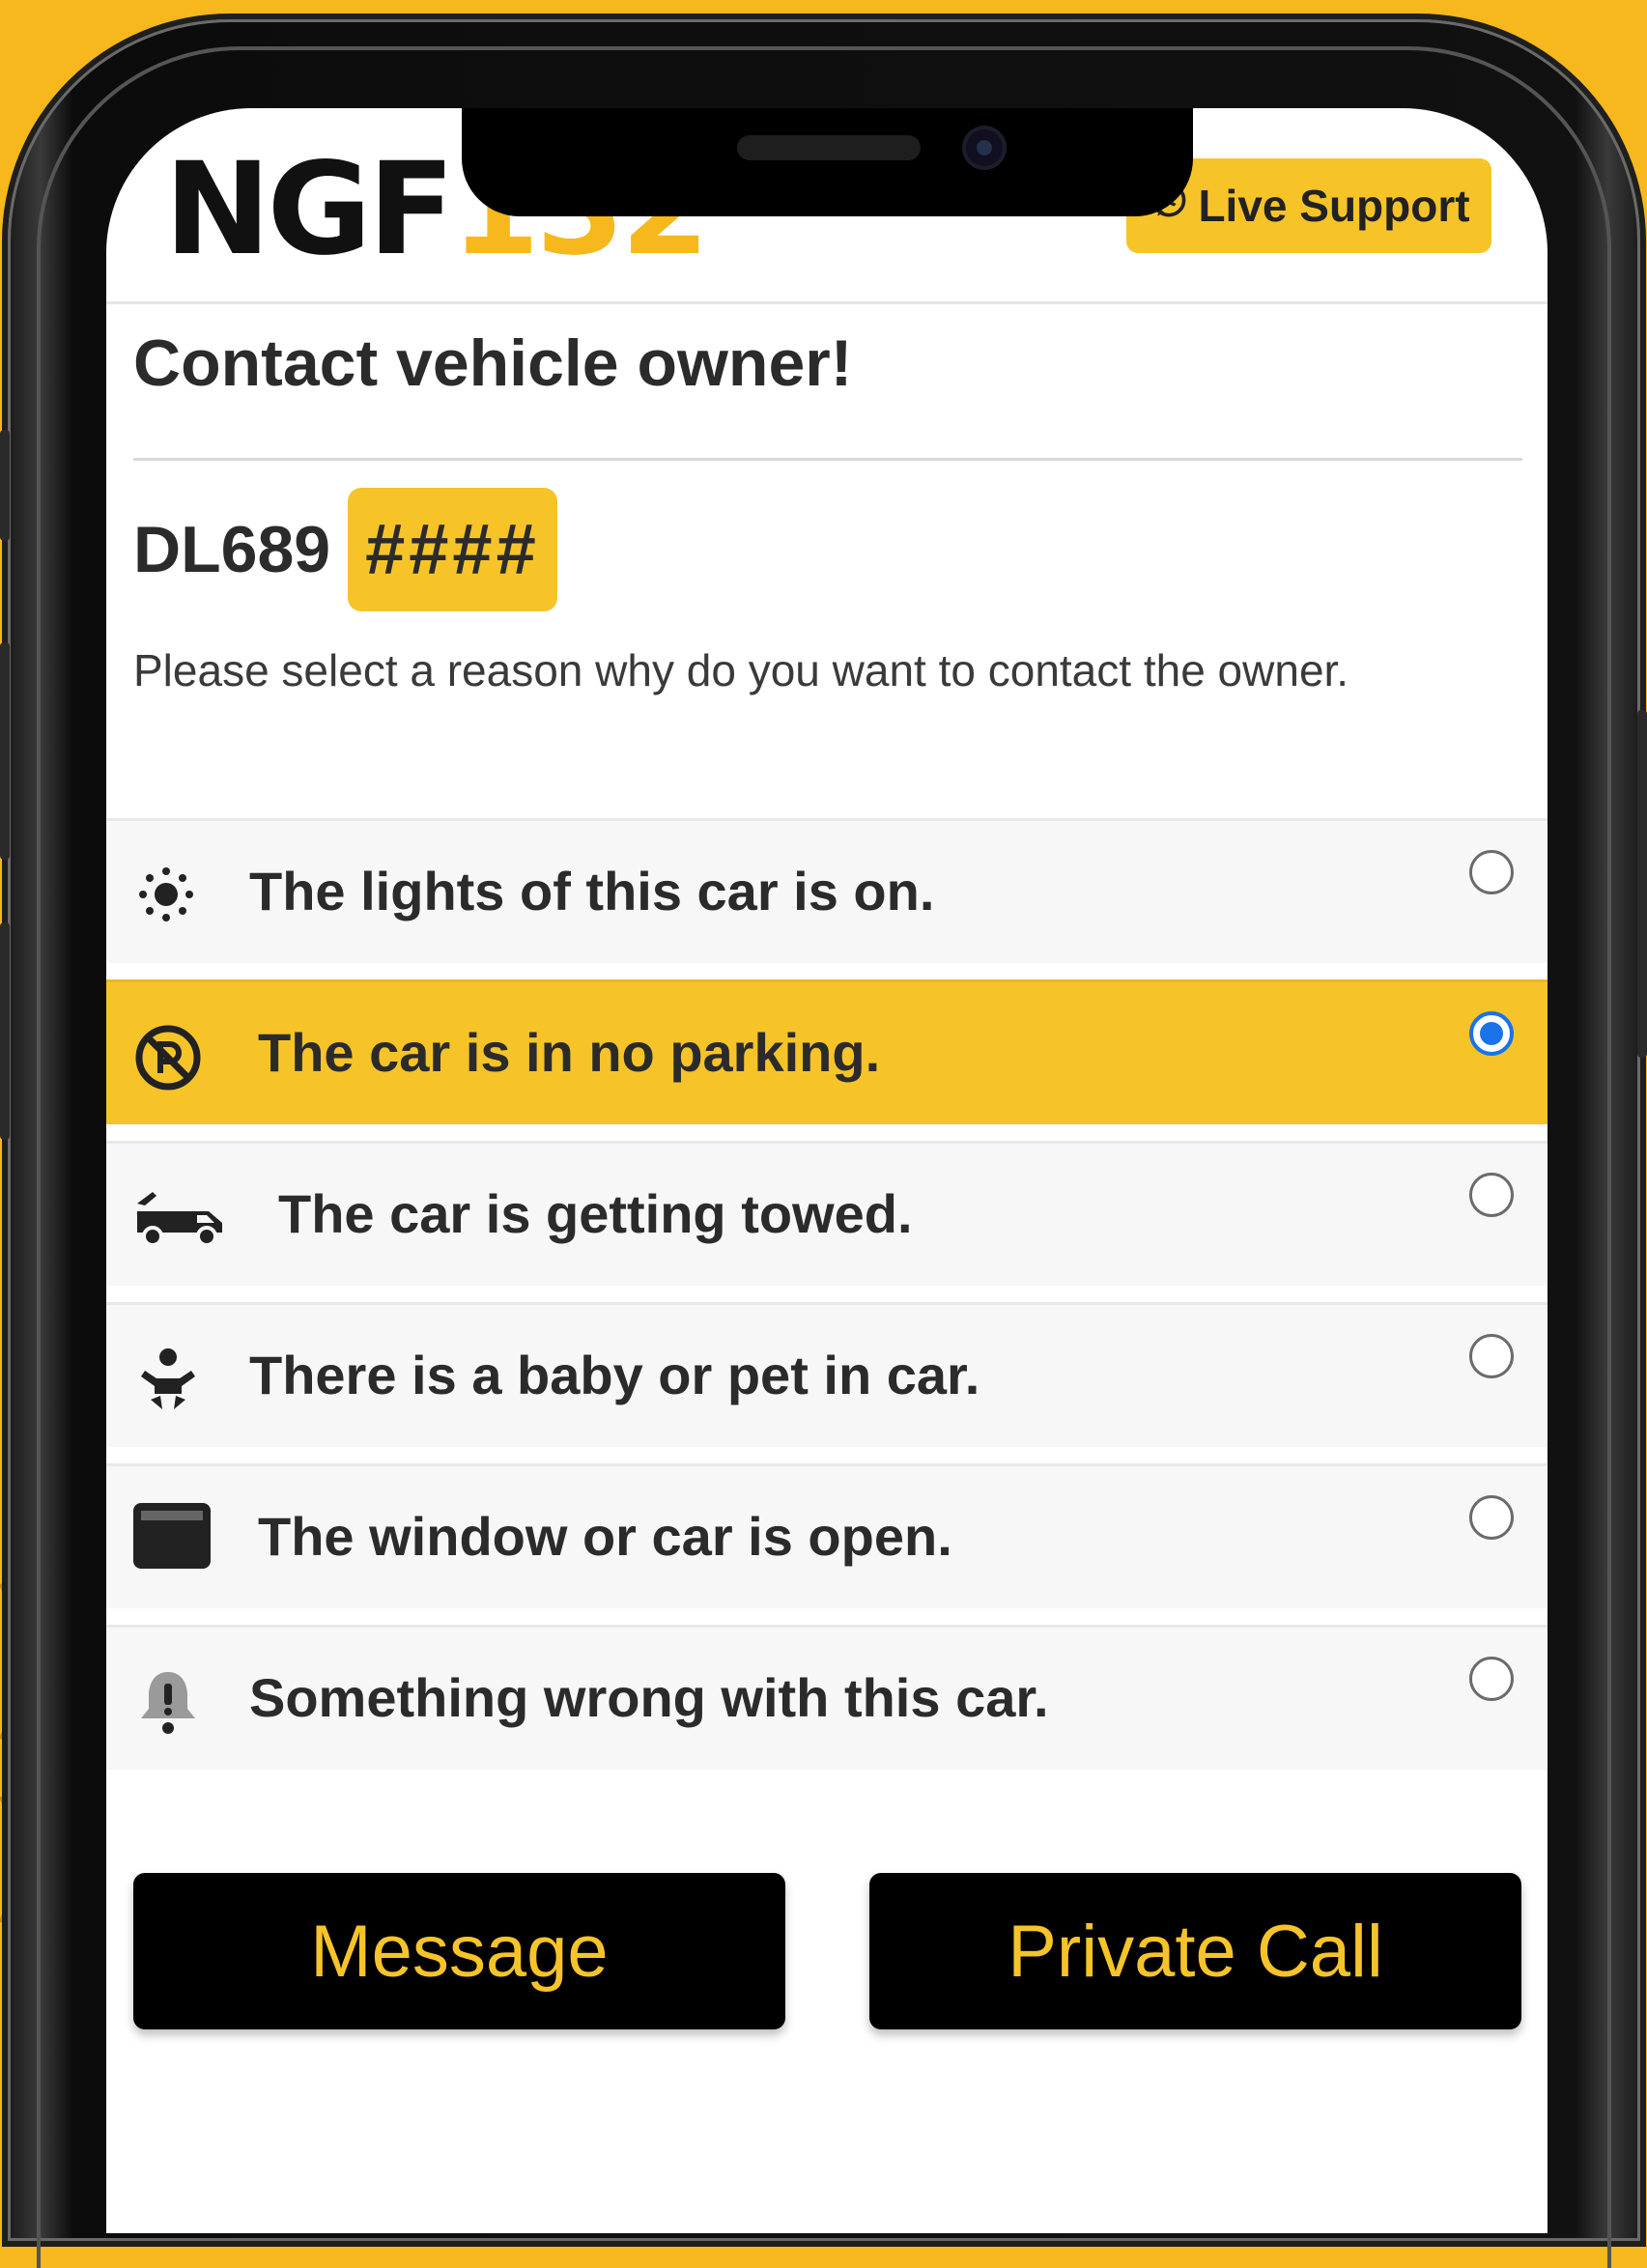  I want to click on power-button, so click(1642, 884).